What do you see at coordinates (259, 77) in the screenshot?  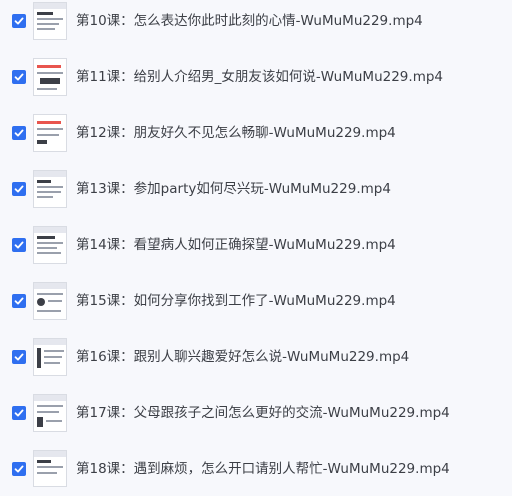 I see `file-name: 第11课：给别人介绍男_女朋友该如何说-WuMuMu229.mp4` at bounding box center [259, 77].